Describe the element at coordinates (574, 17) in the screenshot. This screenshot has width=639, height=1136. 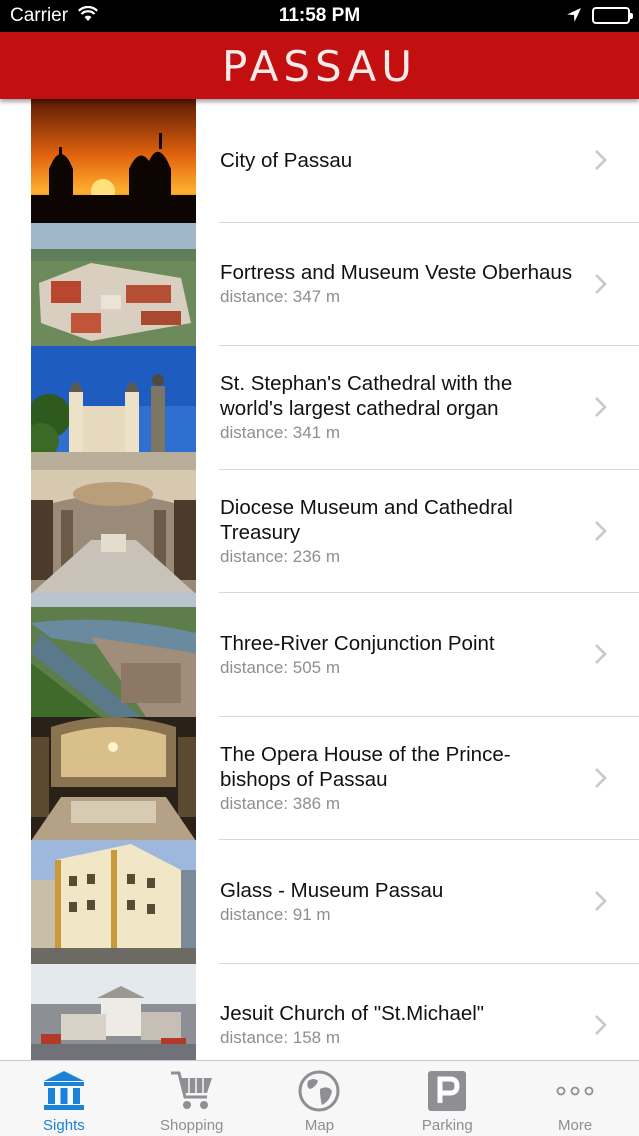
I see `location-arrow-icon` at that location.